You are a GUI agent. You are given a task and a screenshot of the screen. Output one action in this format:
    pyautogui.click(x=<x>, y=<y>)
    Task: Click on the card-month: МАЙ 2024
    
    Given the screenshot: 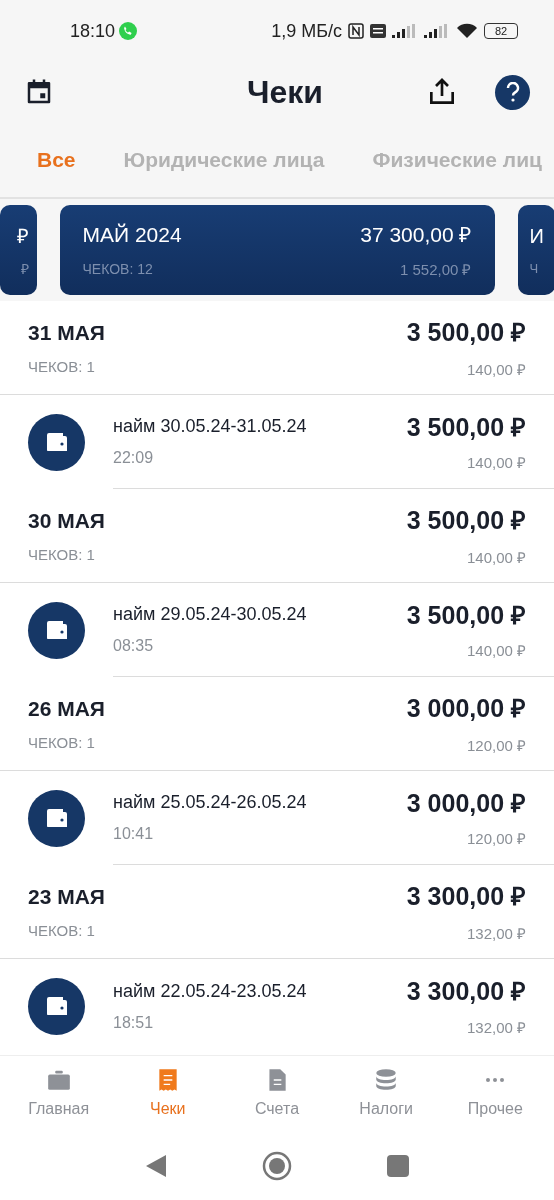 What is the action you would take?
    pyautogui.click(x=132, y=235)
    